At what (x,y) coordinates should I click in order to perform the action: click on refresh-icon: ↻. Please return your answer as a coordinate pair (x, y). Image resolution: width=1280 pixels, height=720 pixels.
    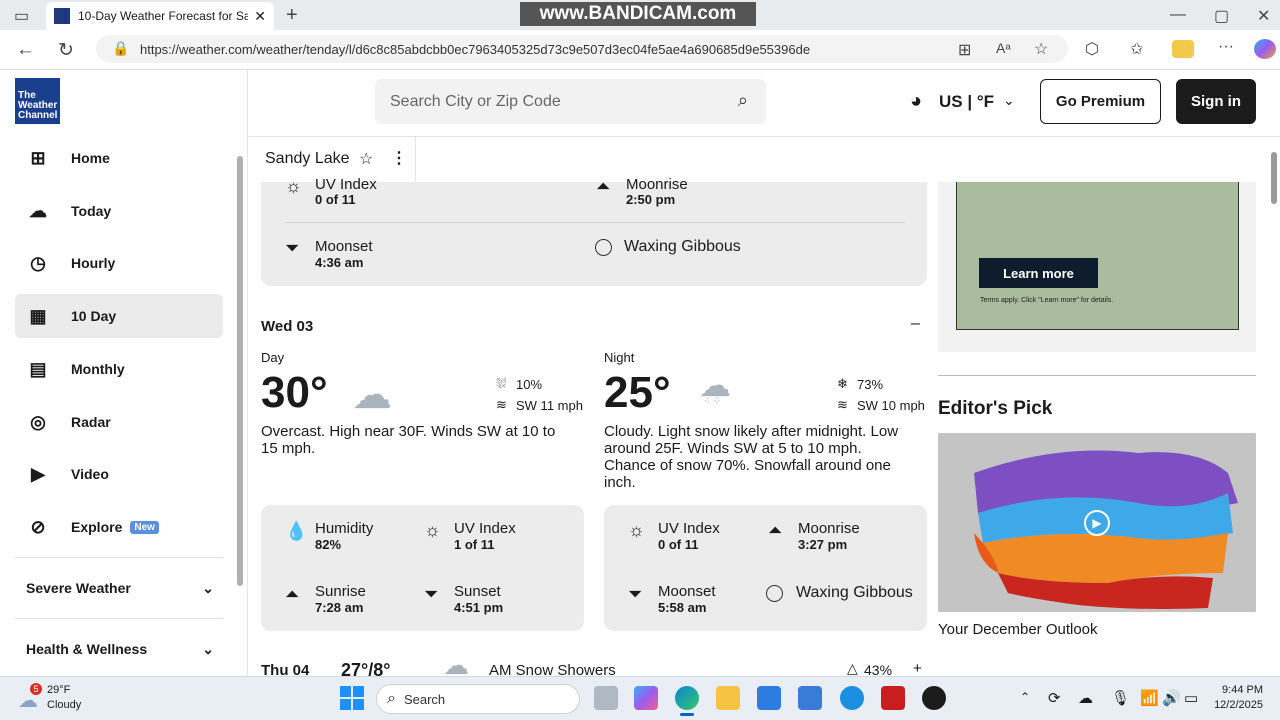
    Looking at the image, I should click on (66, 50).